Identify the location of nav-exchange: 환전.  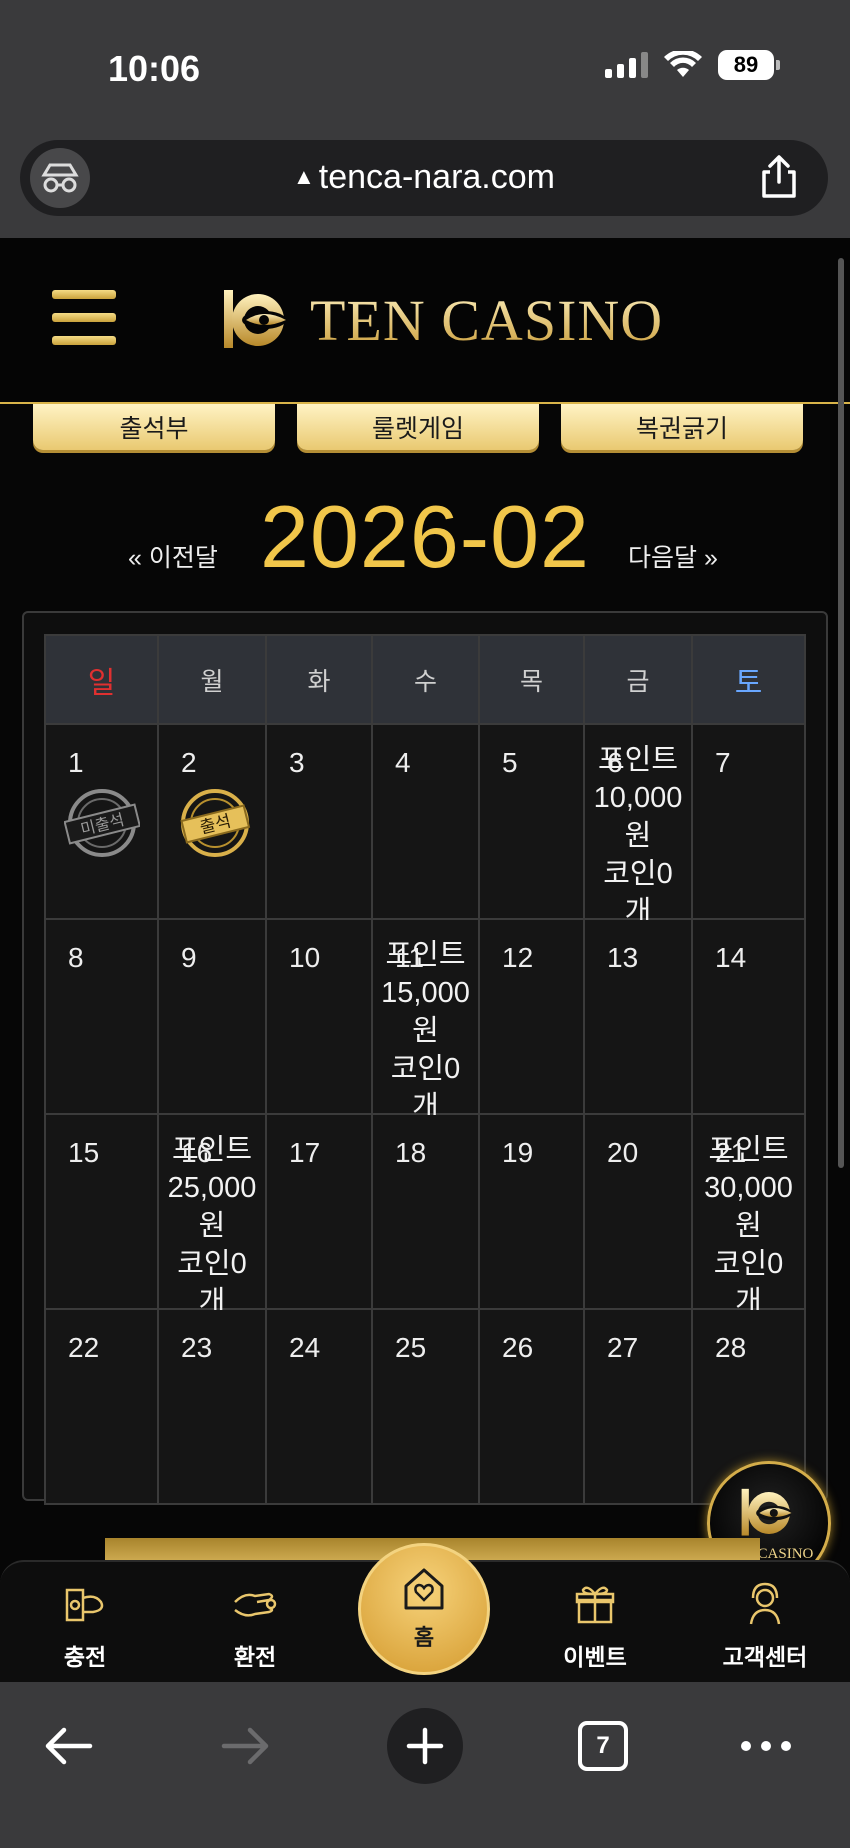
(255, 1623).